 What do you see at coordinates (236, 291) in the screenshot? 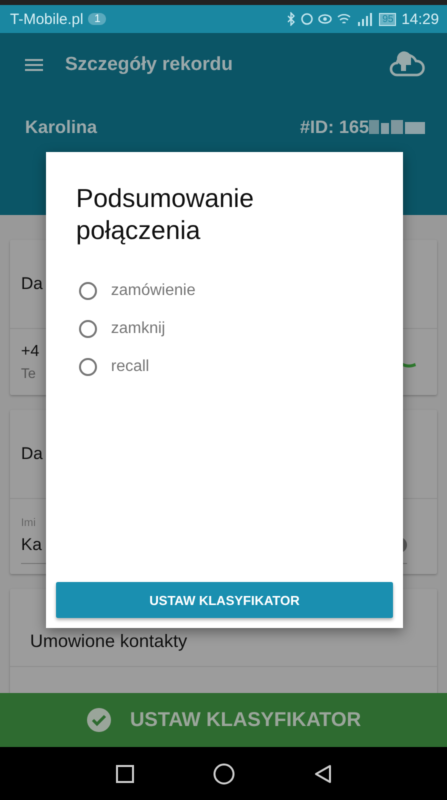
I see `radio-option: zamówienie` at bounding box center [236, 291].